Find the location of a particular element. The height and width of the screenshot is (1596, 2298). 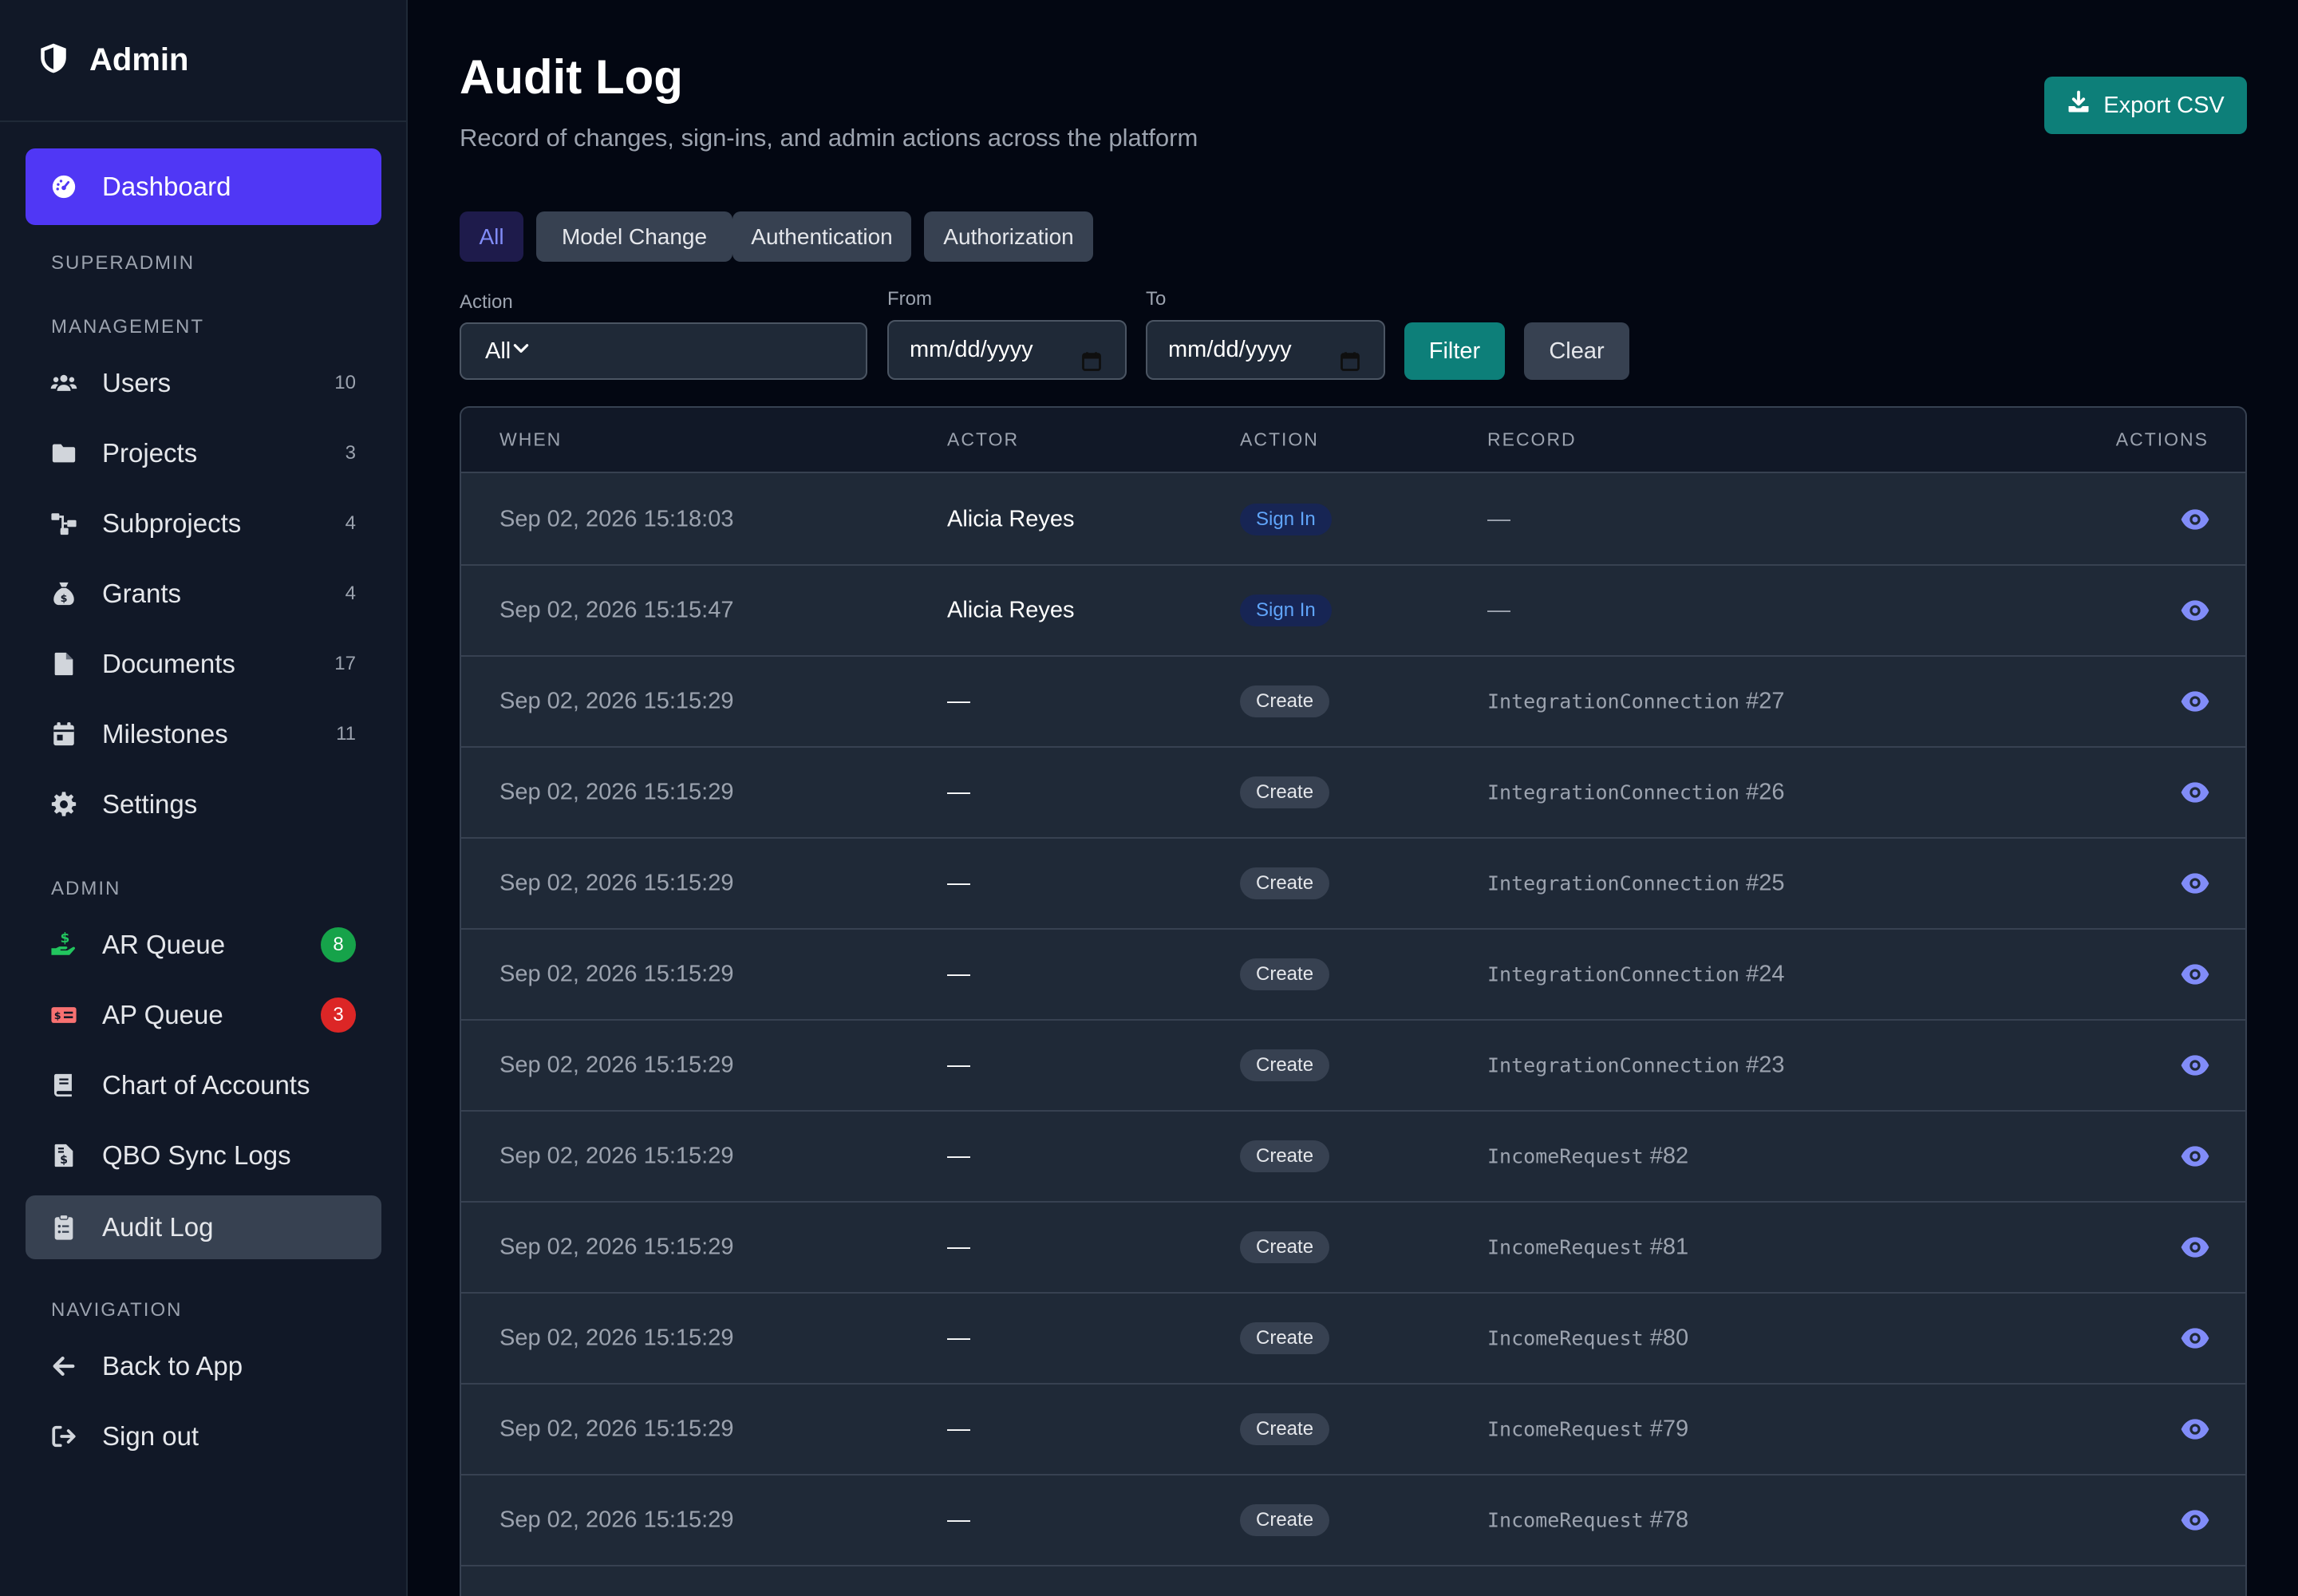

ar-queue-badge: 8 is located at coordinates (339, 944).